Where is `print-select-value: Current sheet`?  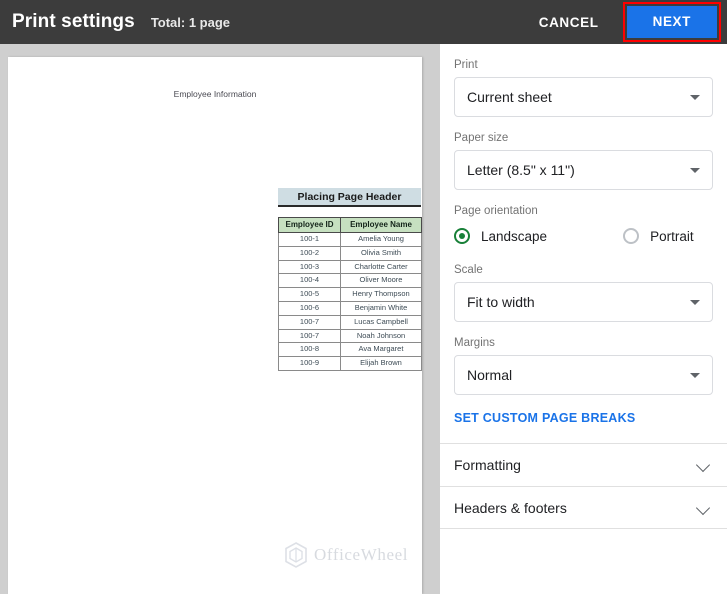 print-select-value: Current sheet is located at coordinates (509, 97).